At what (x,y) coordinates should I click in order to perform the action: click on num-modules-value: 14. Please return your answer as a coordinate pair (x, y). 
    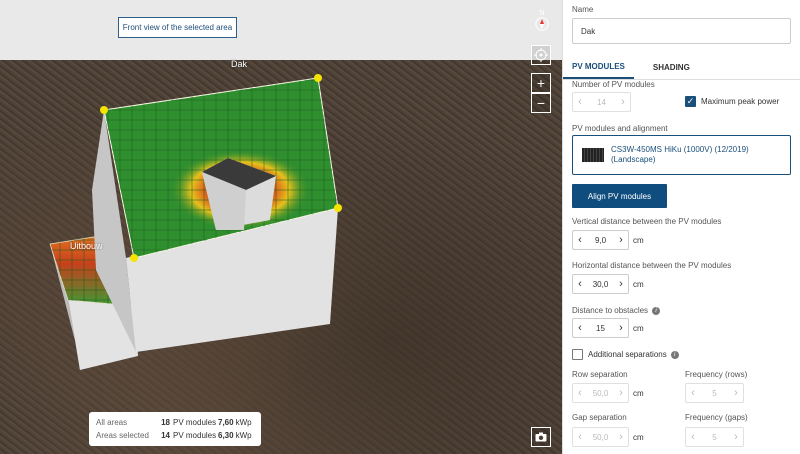
    Looking at the image, I should click on (601, 102).